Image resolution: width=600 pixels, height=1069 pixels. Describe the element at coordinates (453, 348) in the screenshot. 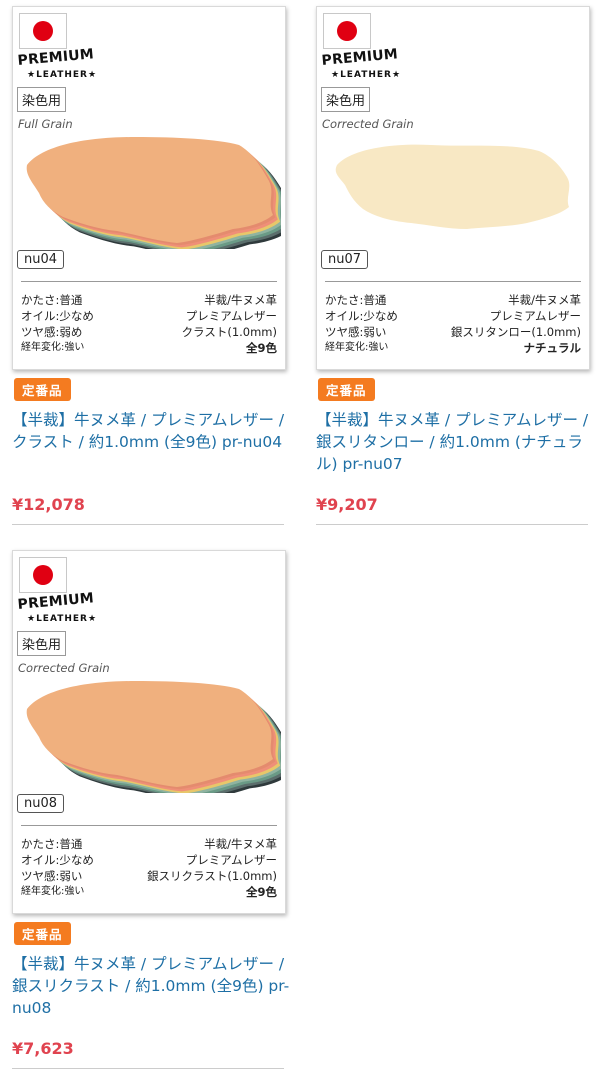

I see `spec-row: 経年変化:強い ナチュラル` at that location.